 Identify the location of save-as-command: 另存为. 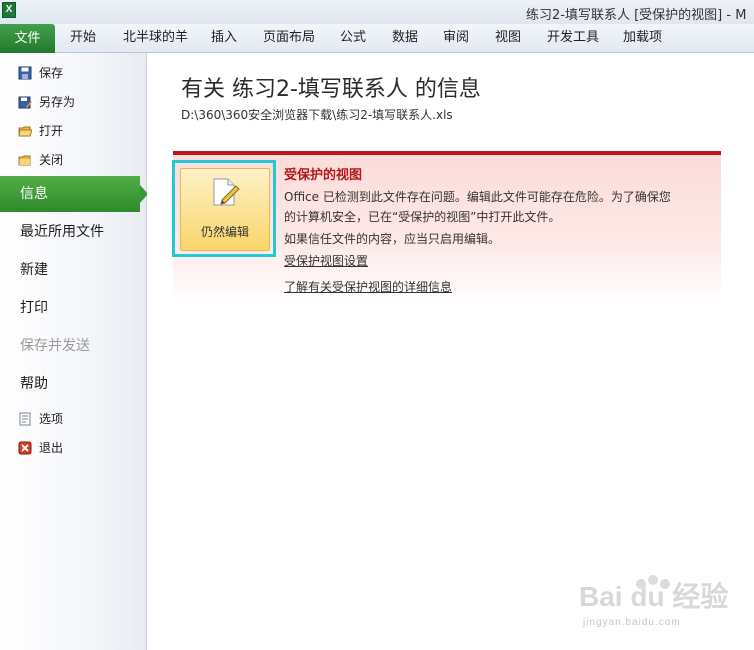
(46, 102).